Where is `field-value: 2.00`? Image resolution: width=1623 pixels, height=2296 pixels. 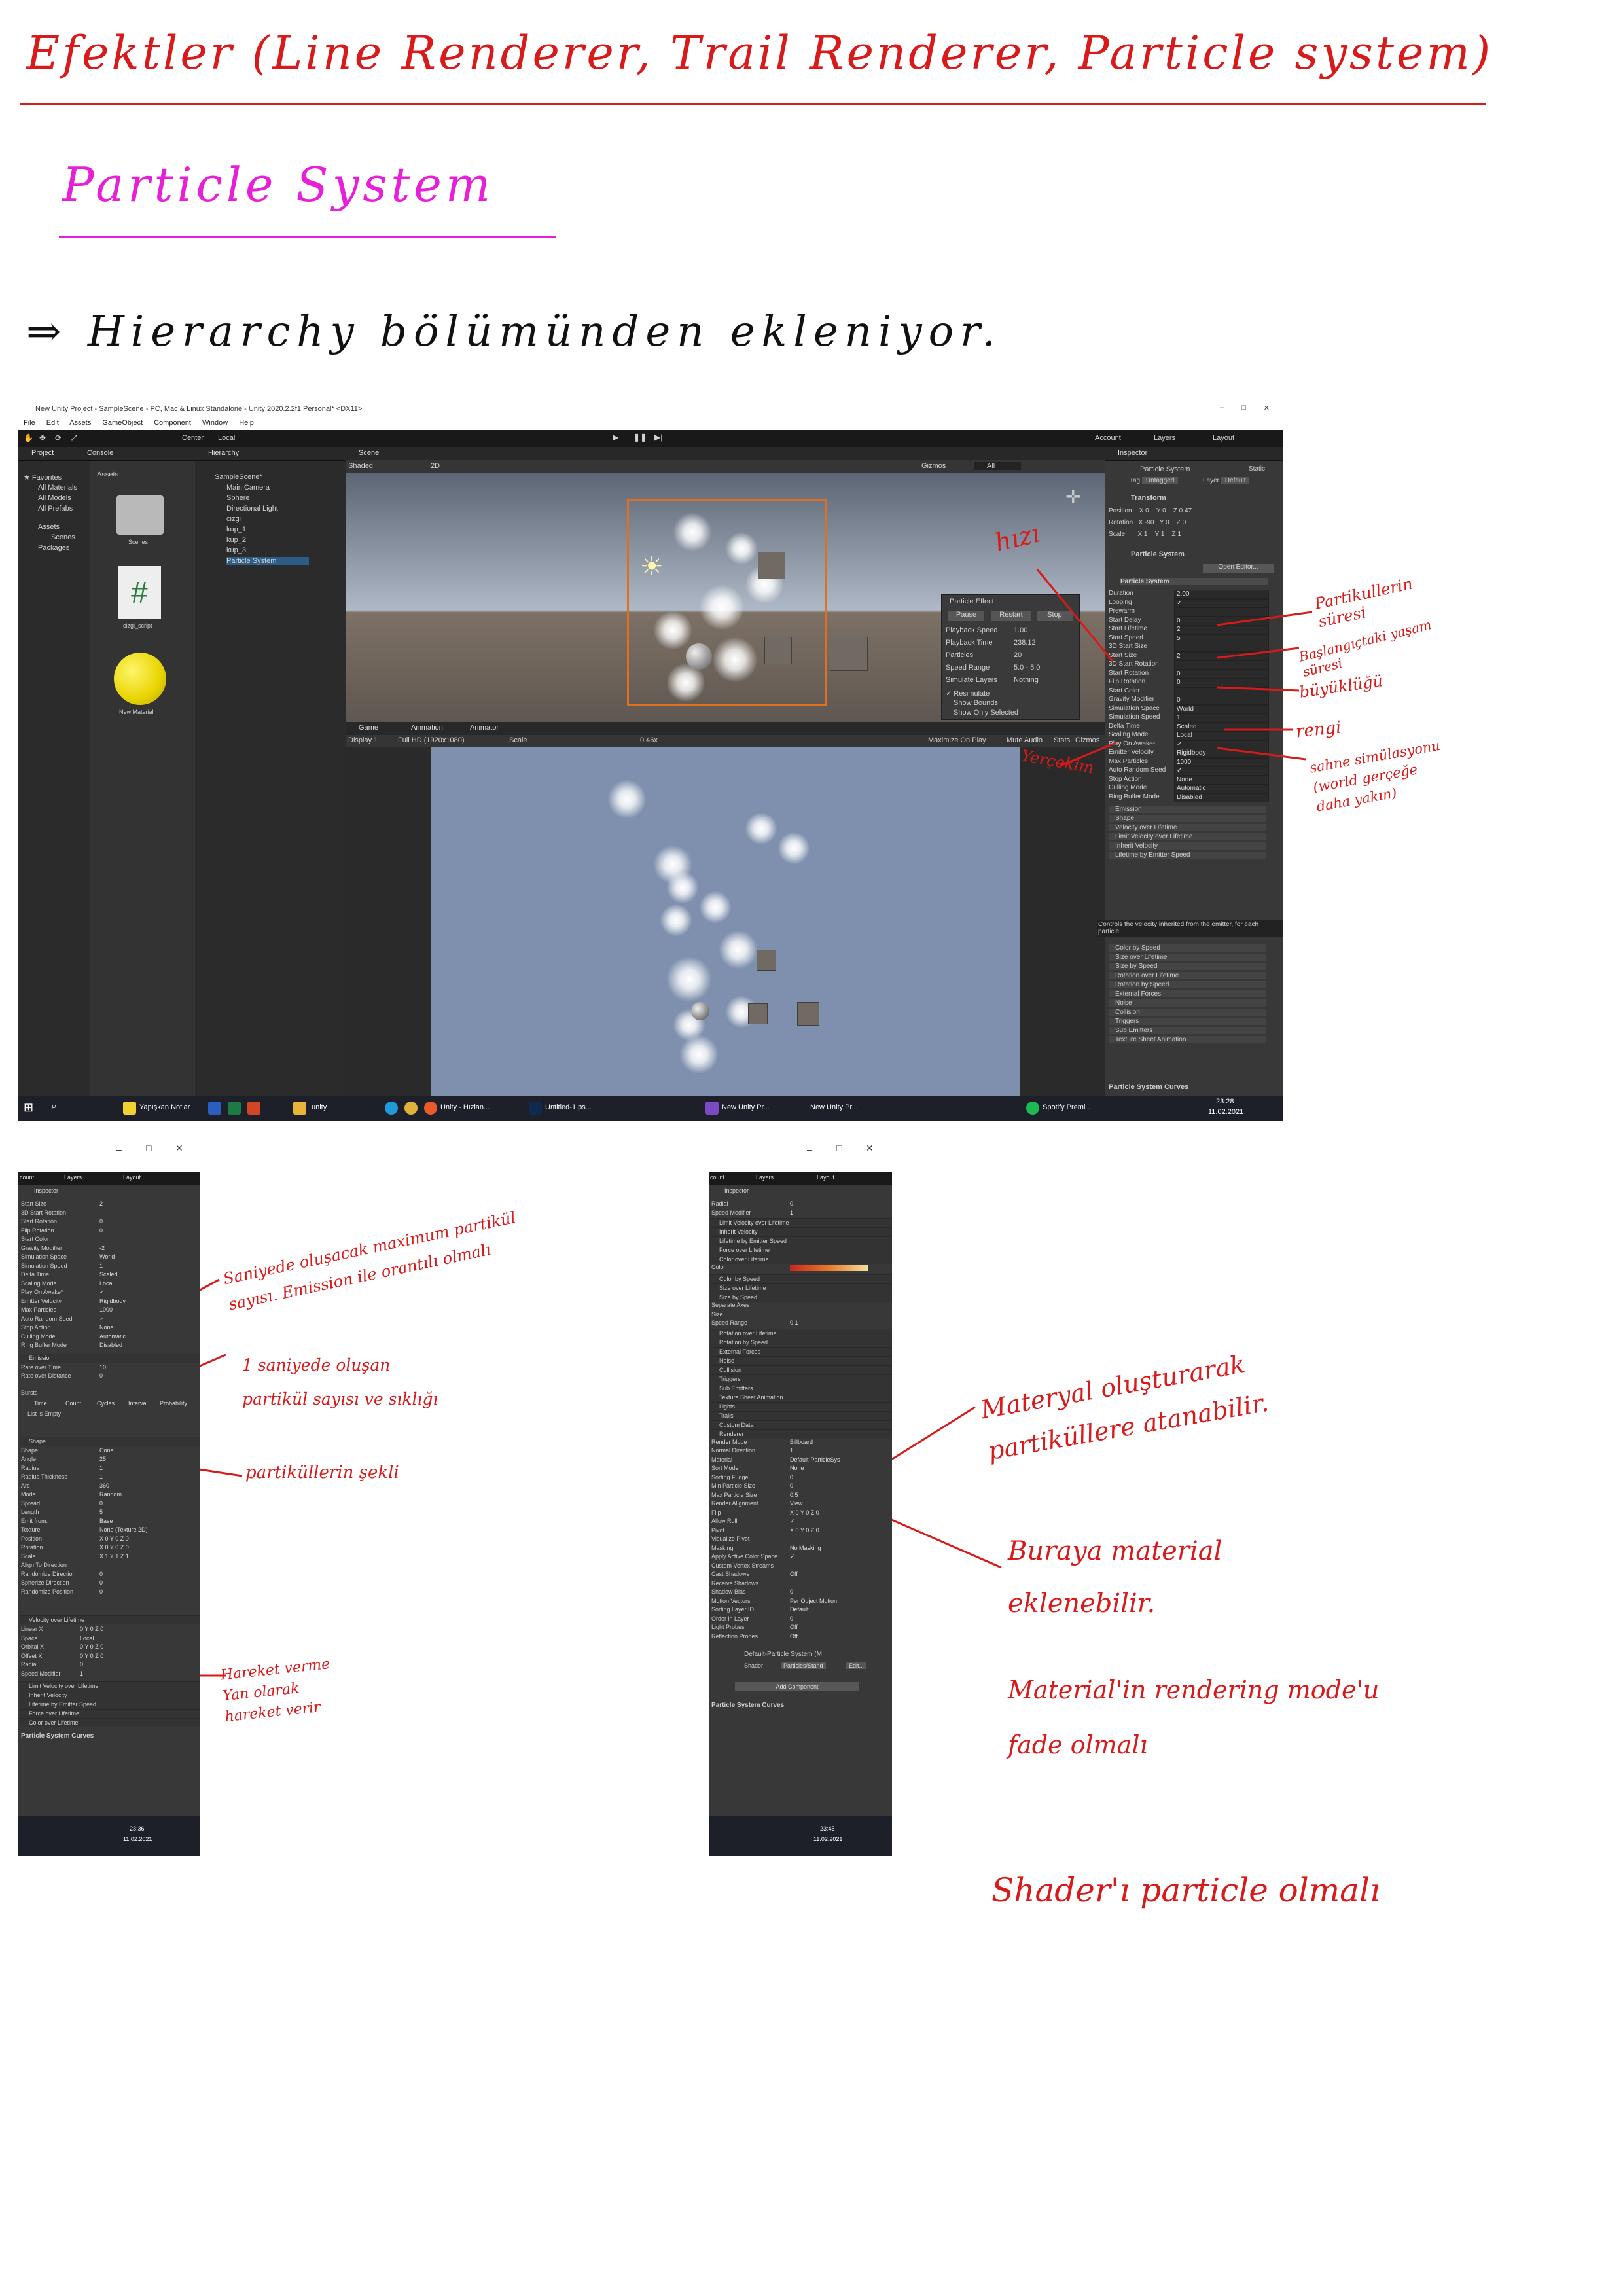 field-value: 2.00 is located at coordinates (1222, 594).